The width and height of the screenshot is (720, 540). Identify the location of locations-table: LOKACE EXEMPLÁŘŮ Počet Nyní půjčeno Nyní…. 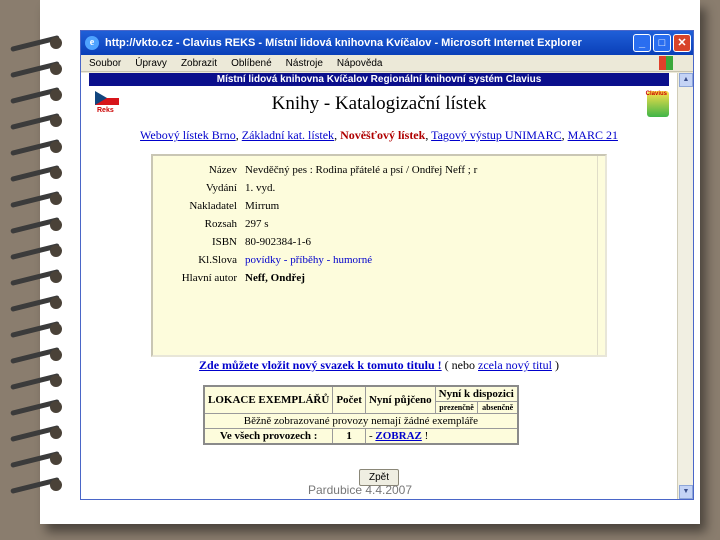
(361, 415).